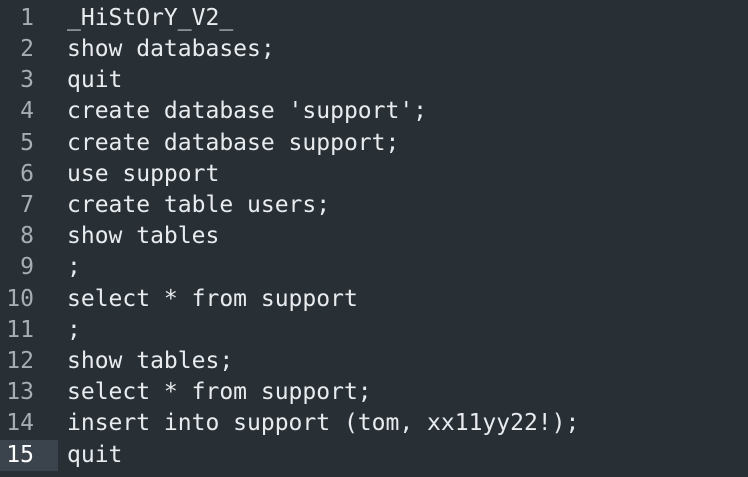 The image size is (748, 477). What do you see at coordinates (374, 205) in the screenshot?
I see `code-line: 7 create table users;` at bounding box center [374, 205].